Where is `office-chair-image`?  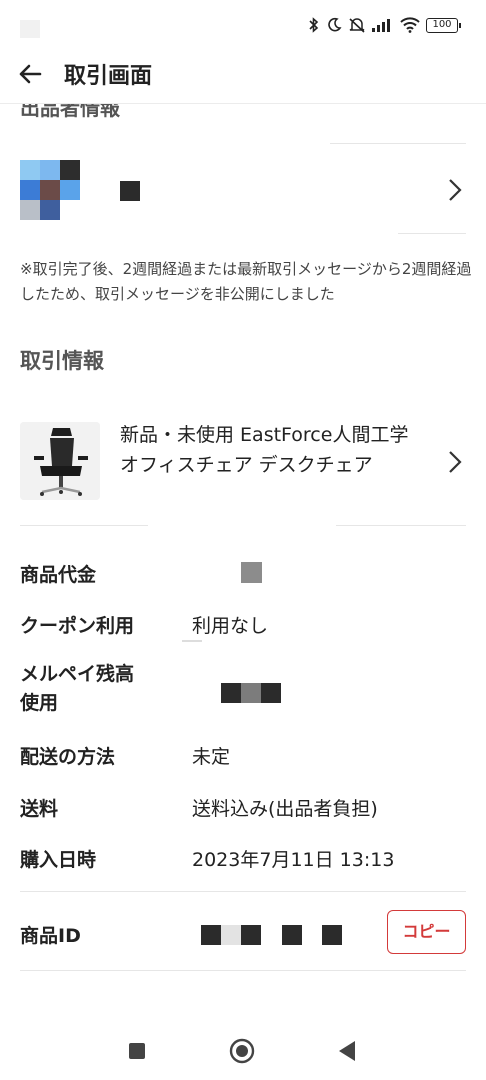 office-chair-image is located at coordinates (60, 461).